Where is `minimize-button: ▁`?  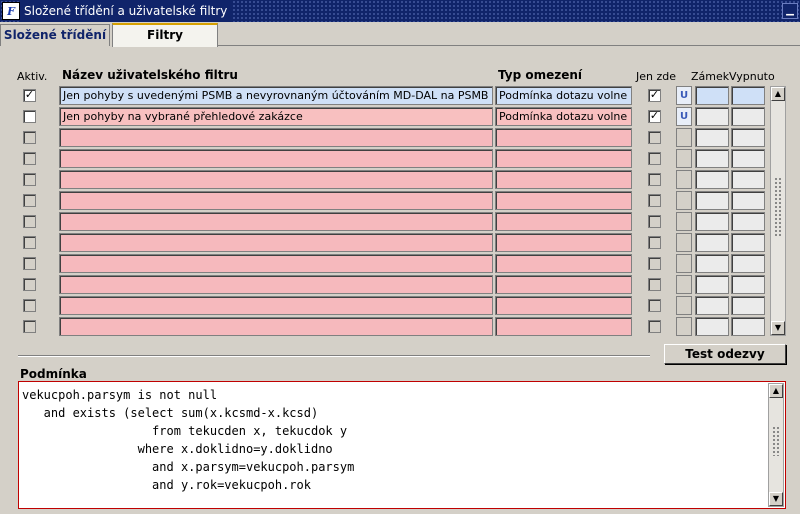 minimize-button: ▁ is located at coordinates (790, 11).